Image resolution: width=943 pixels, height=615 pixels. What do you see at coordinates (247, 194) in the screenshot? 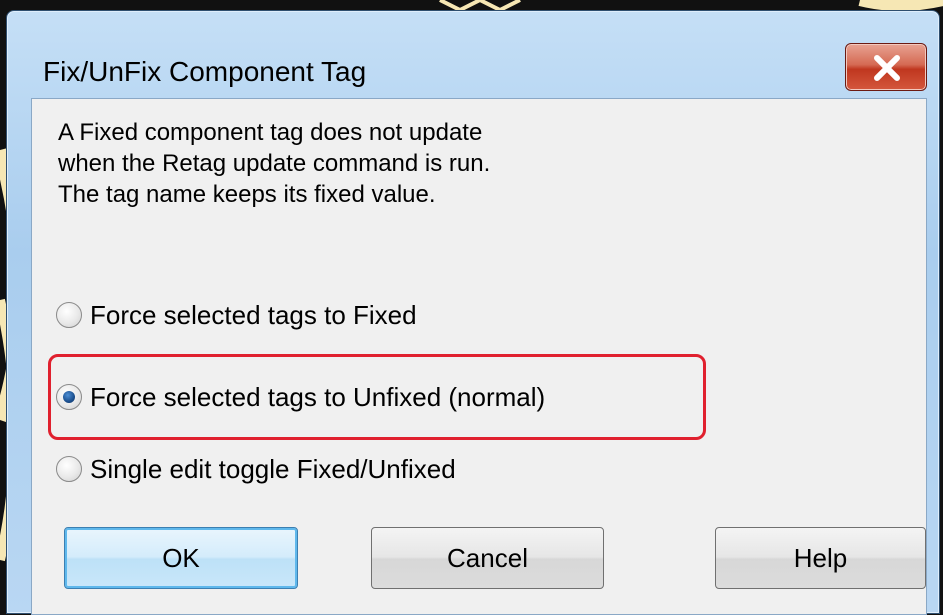
I see `description-line: The tag name keeps its fixed value.` at bounding box center [247, 194].